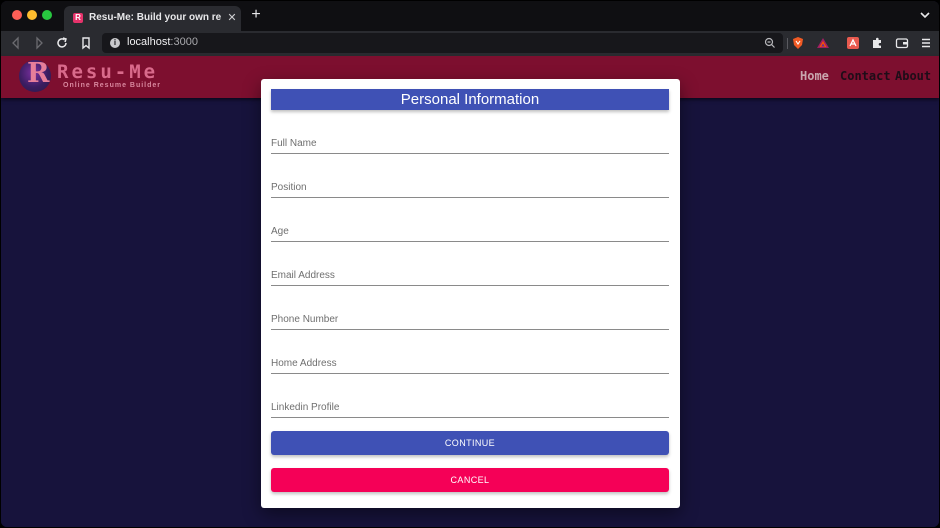  I want to click on brave-shields-icon, so click(798, 43).